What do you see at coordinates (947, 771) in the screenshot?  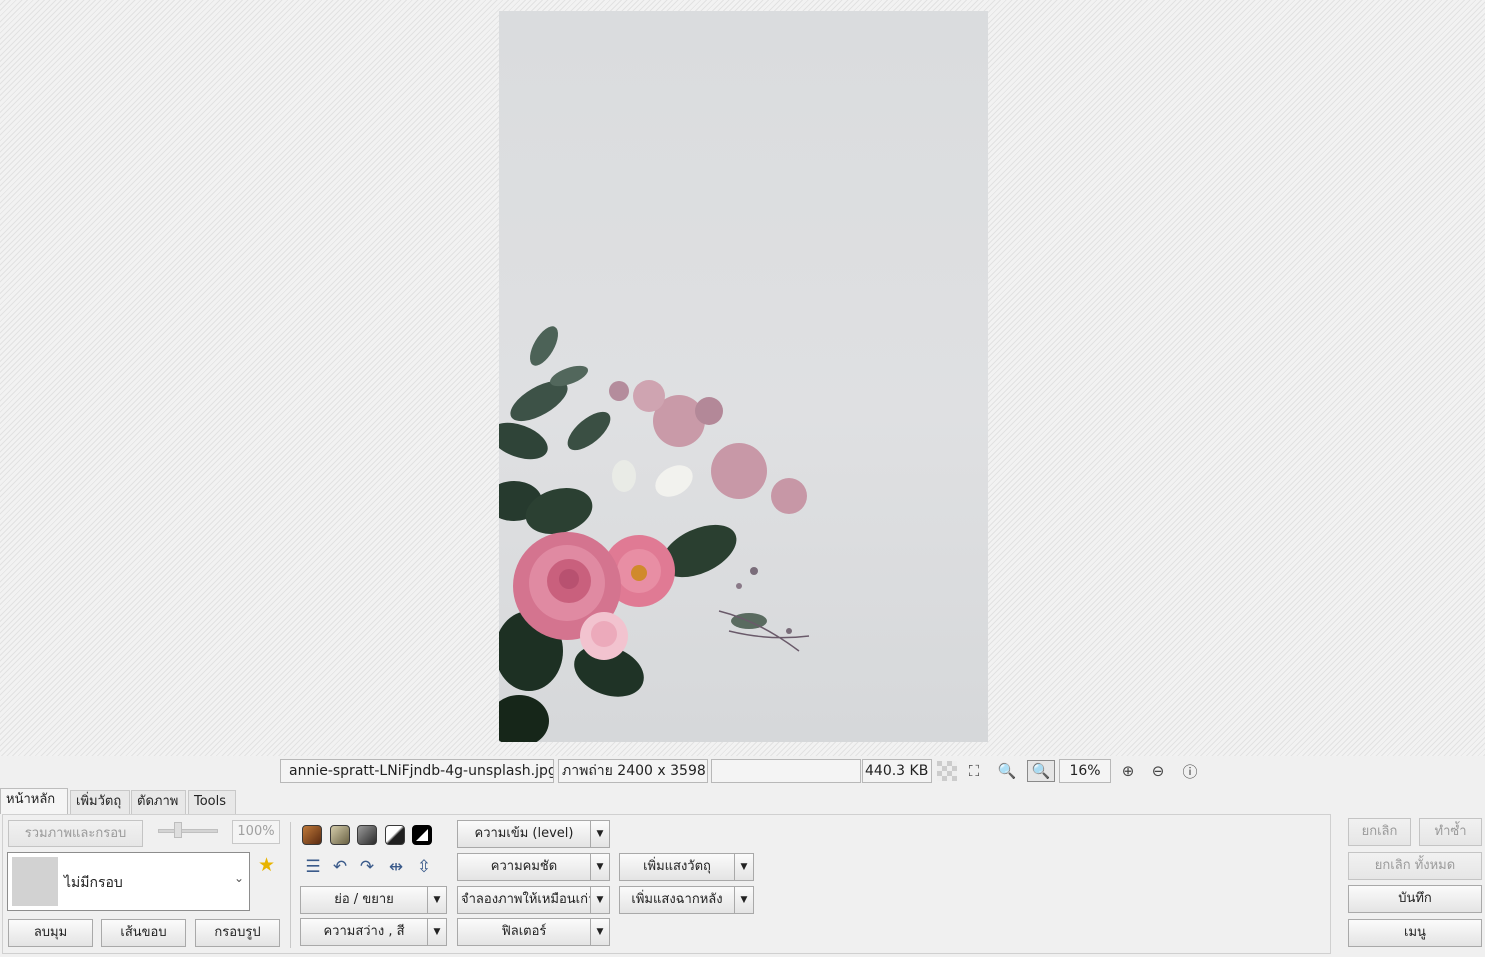 I see `transparency-checker-icon` at bounding box center [947, 771].